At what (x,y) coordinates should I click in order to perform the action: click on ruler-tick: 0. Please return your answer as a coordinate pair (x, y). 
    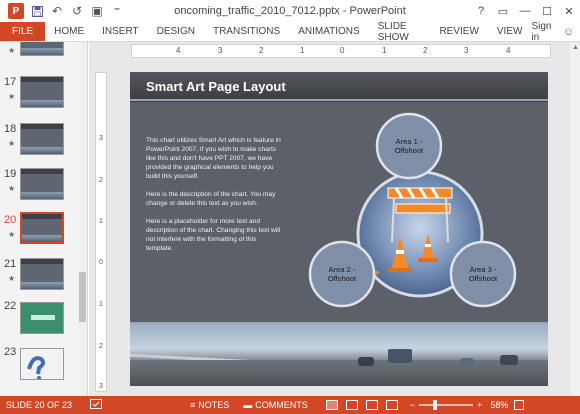
    Looking at the image, I should click on (342, 50).